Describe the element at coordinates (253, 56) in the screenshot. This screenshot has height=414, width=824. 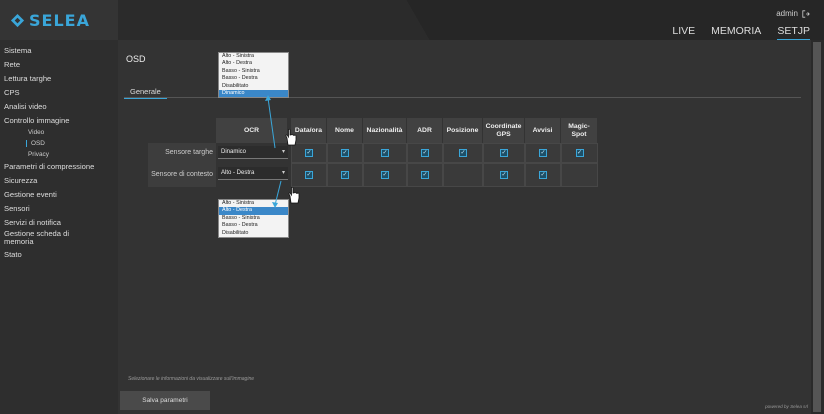
I see `dropdown-option: Alto - Sinistra` at that location.